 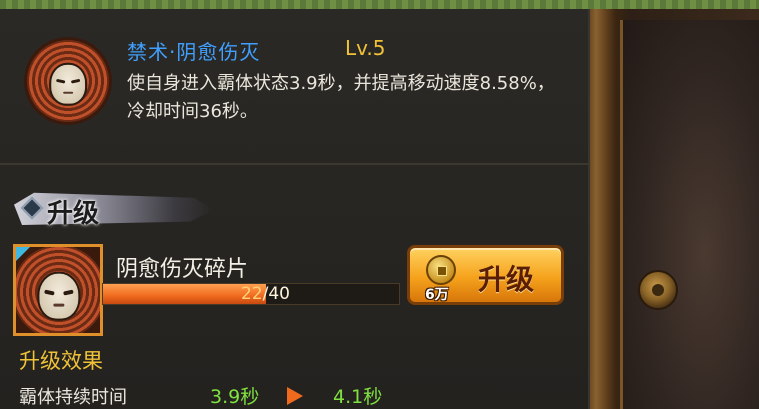 What do you see at coordinates (73, 214) in the screenshot?
I see `upgrade-section-title: 升级` at bounding box center [73, 214].